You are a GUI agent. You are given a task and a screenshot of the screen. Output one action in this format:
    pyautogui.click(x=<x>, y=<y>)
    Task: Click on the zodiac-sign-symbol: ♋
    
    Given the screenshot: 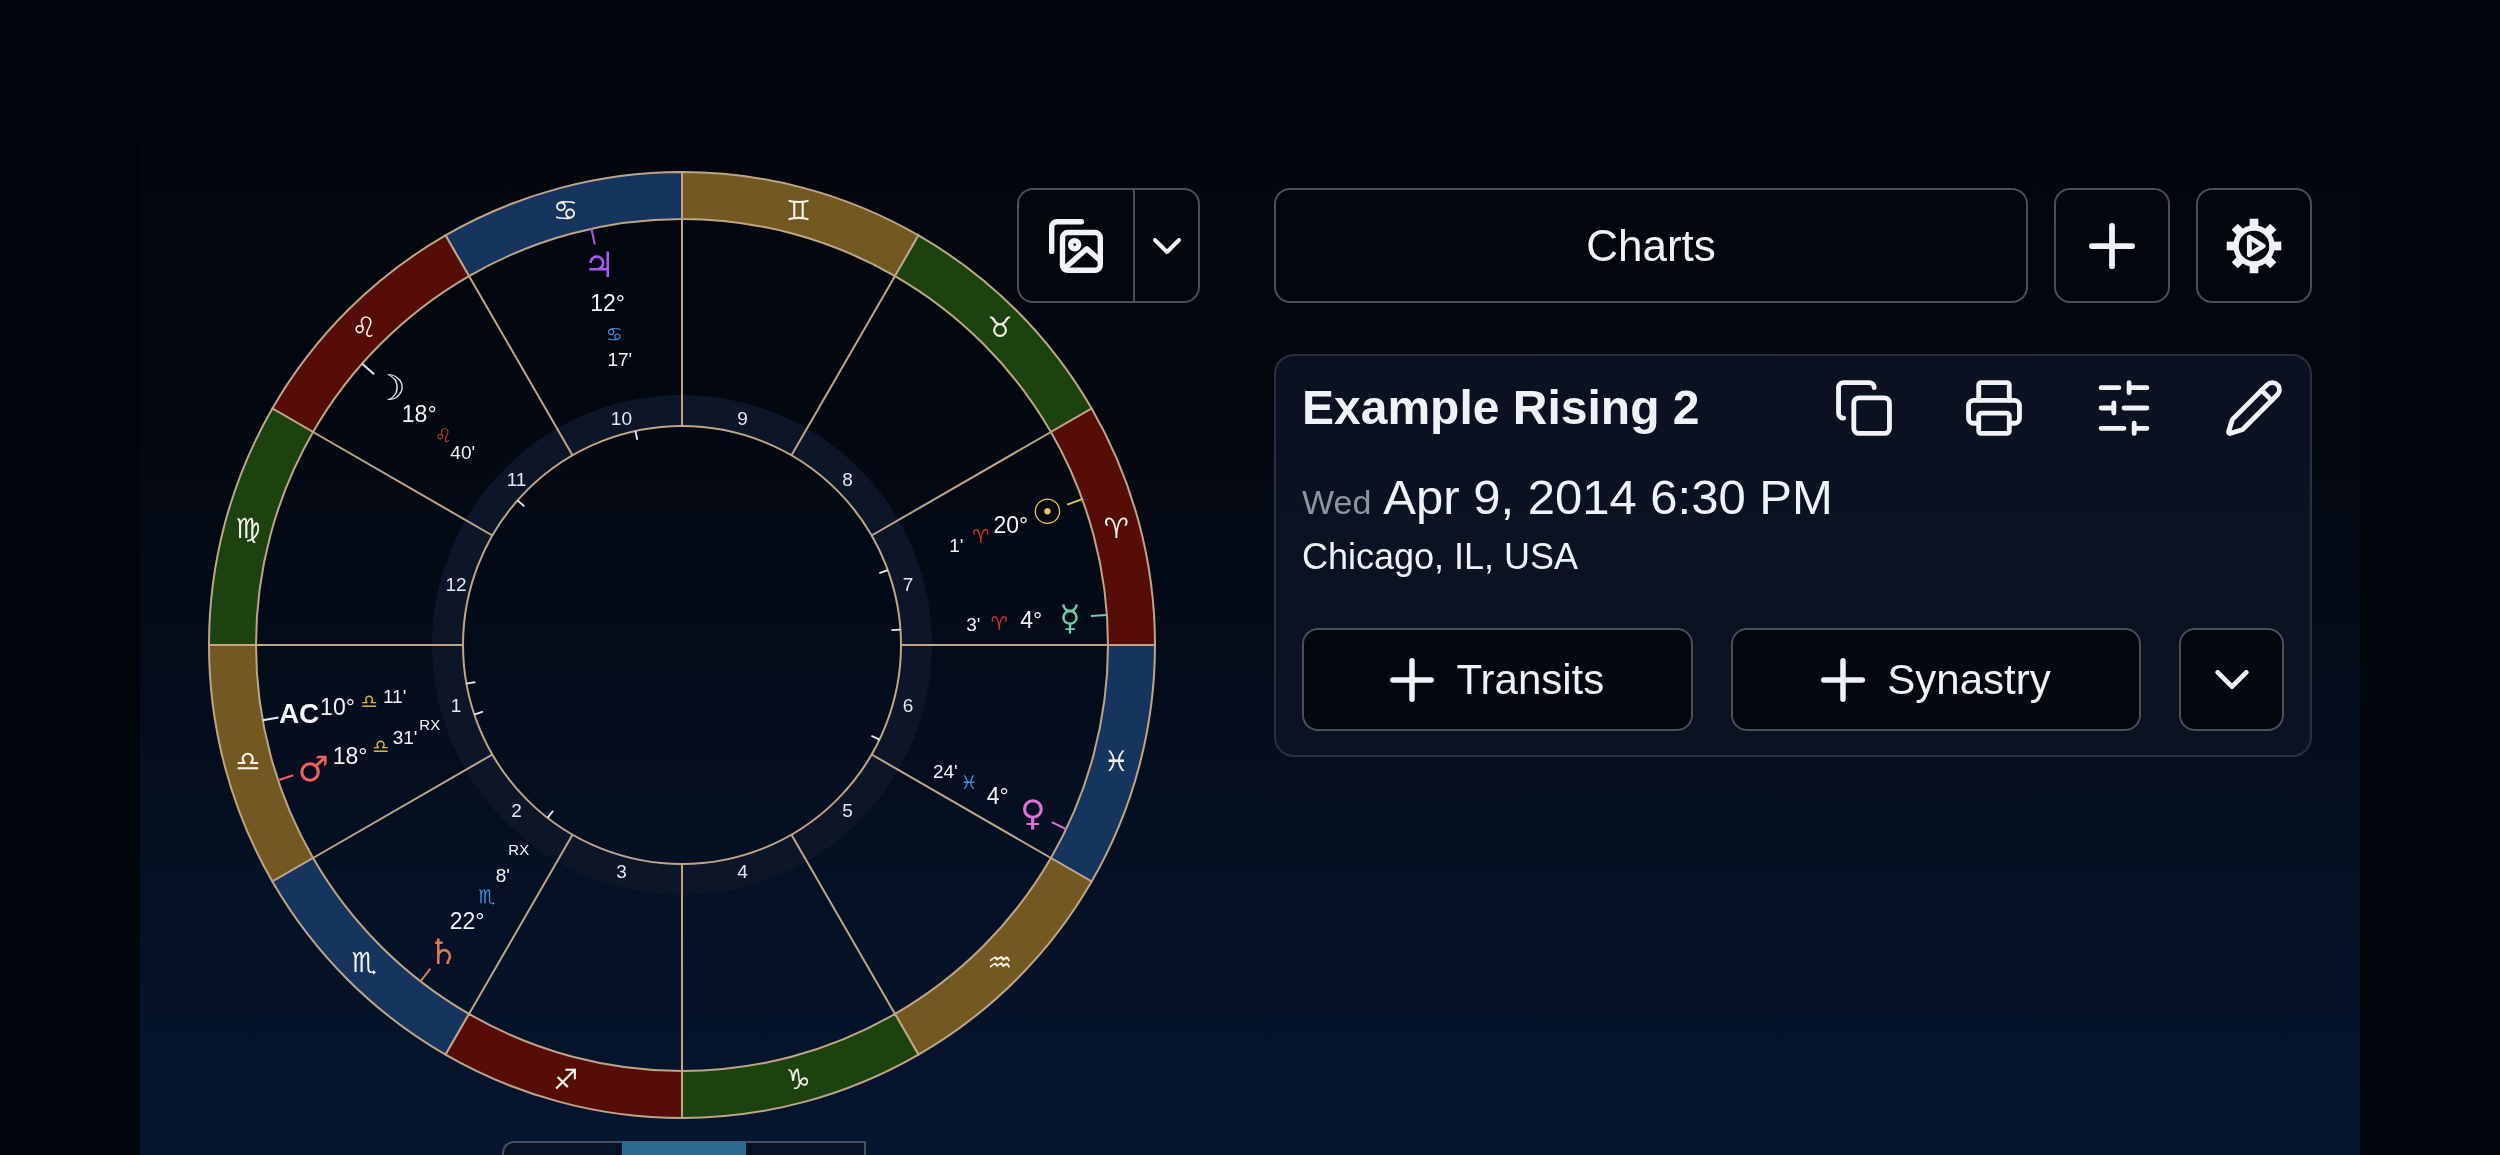 What is the action you would take?
    pyautogui.click(x=566, y=211)
    